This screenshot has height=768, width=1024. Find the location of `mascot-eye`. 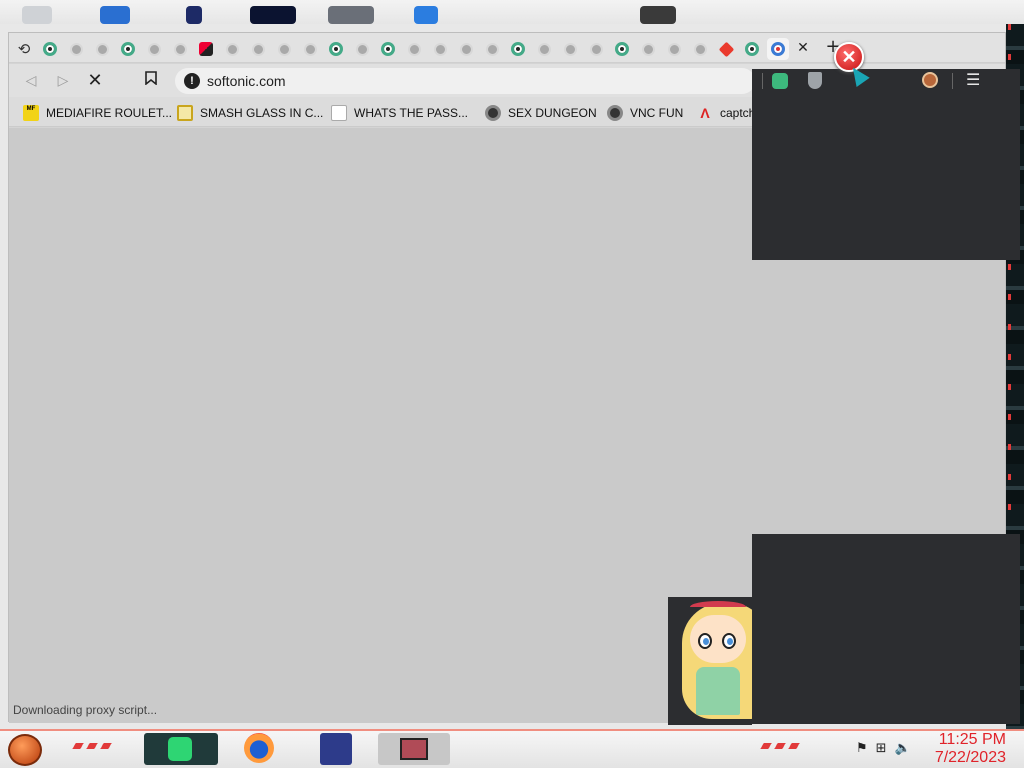

mascot-eye is located at coordinates (729, 641).